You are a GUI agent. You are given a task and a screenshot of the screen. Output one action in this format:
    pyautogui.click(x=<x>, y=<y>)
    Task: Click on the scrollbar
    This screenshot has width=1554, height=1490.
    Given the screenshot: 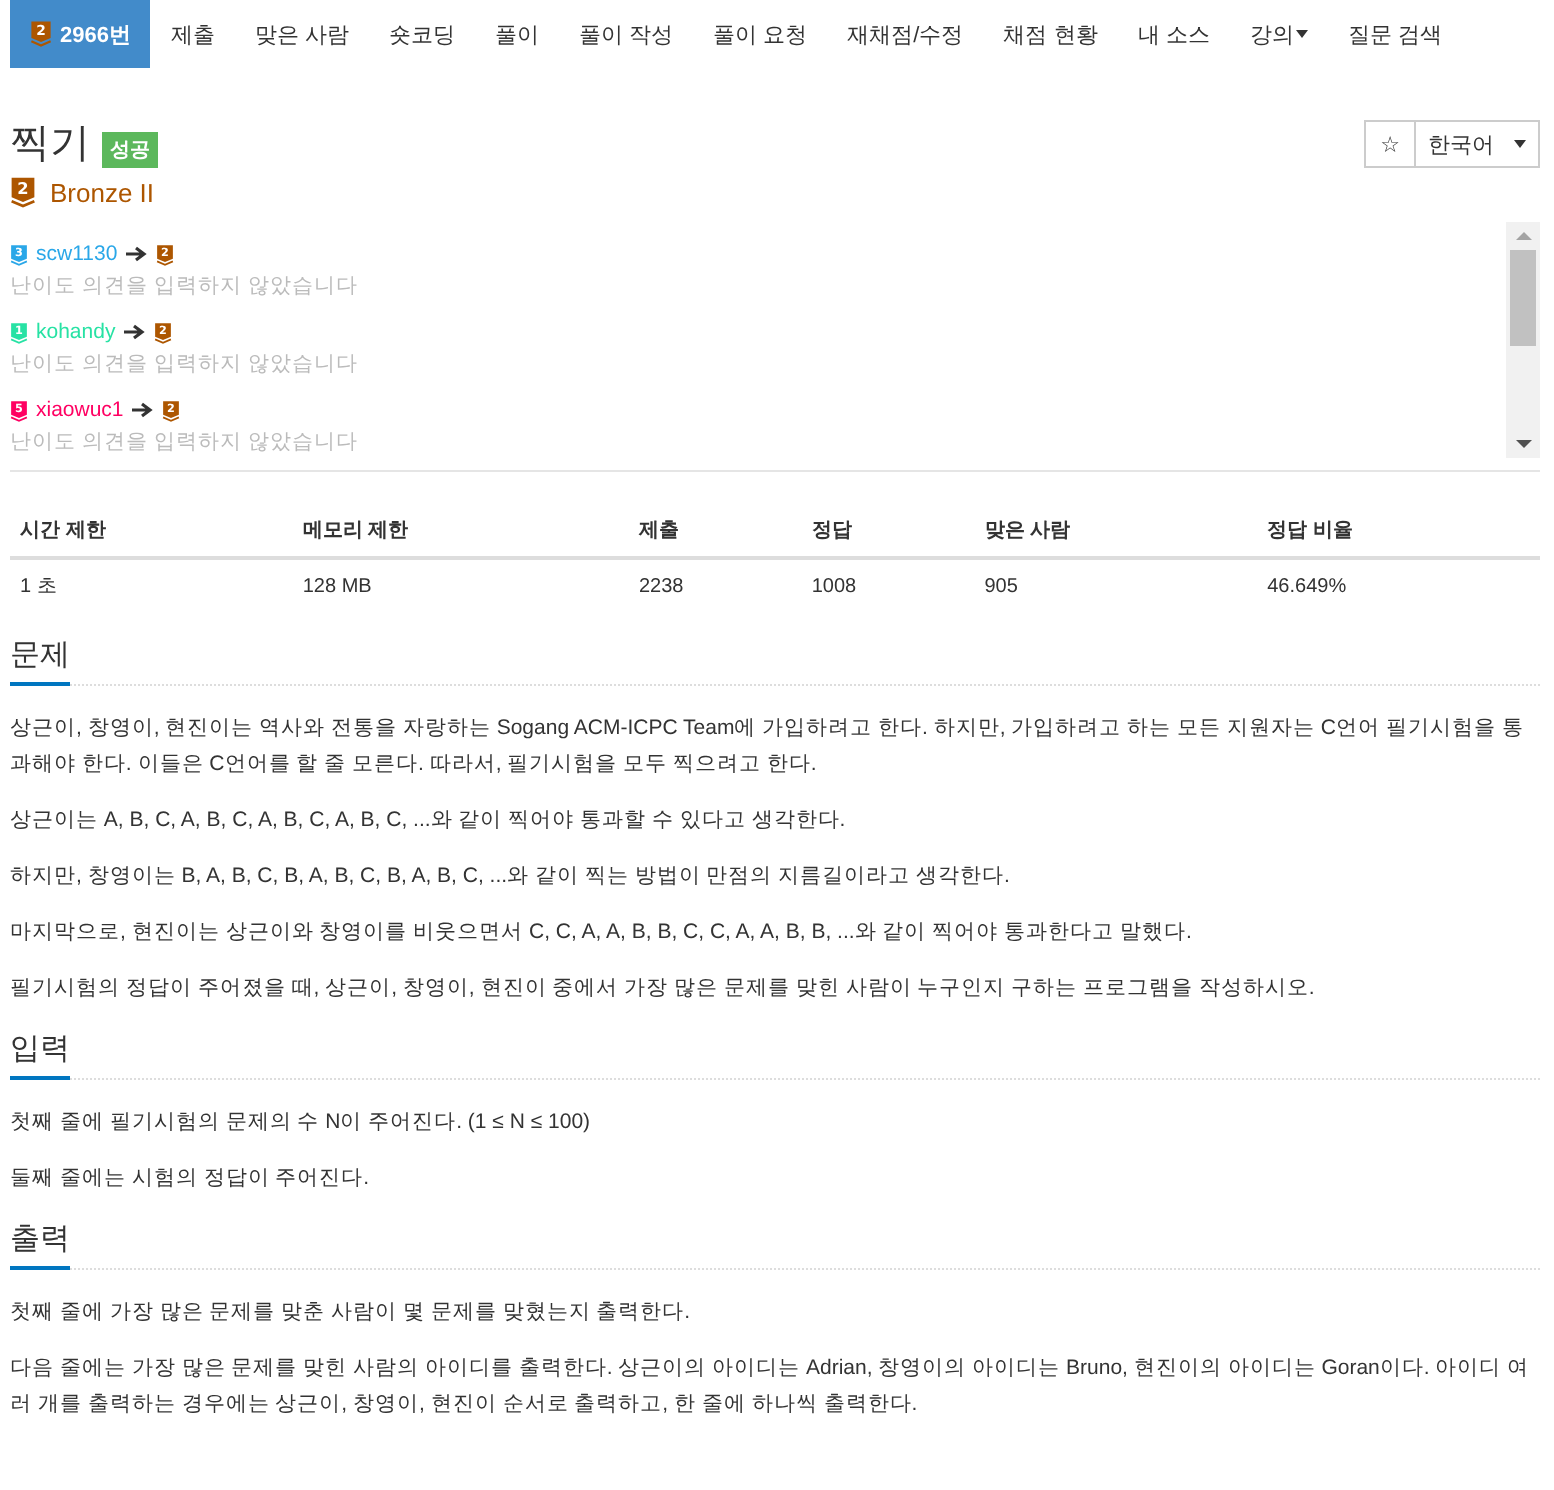 What is the action you would take?
    pyautogui.click(x=1523, y=340)
    